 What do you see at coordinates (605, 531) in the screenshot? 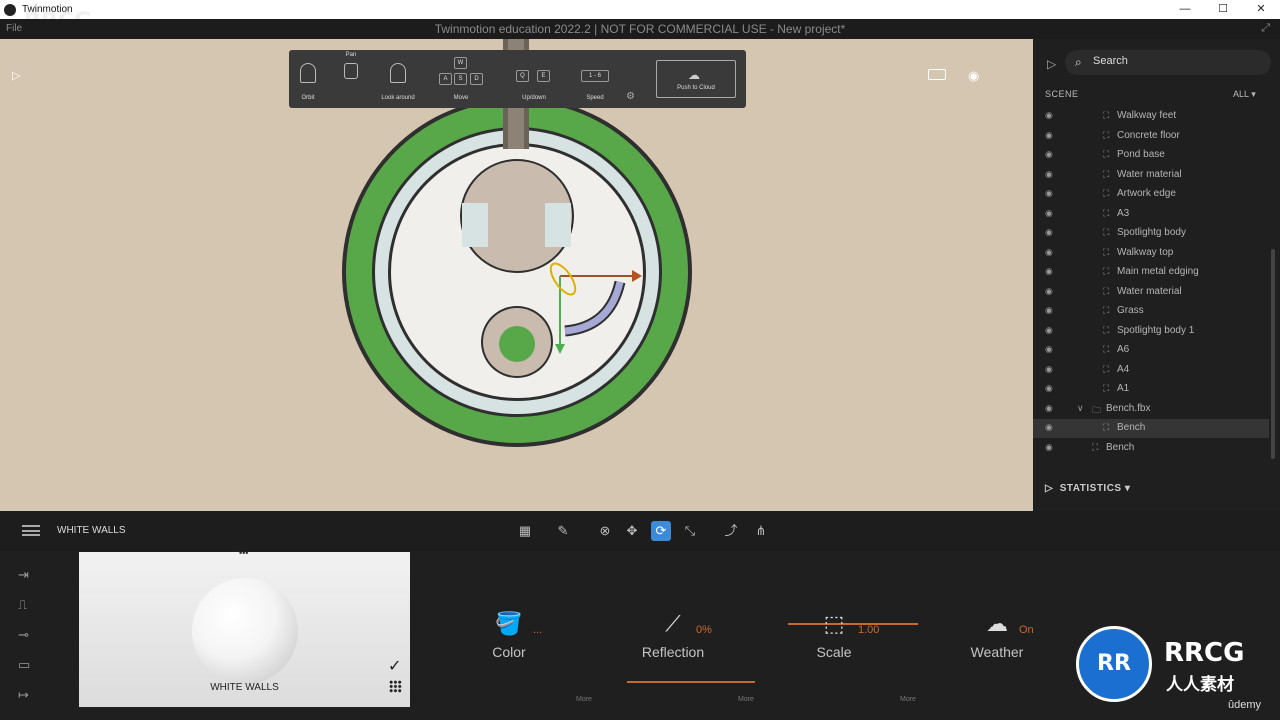
I see `cancel-icon: ⊗` at bounding box center [605, 531].